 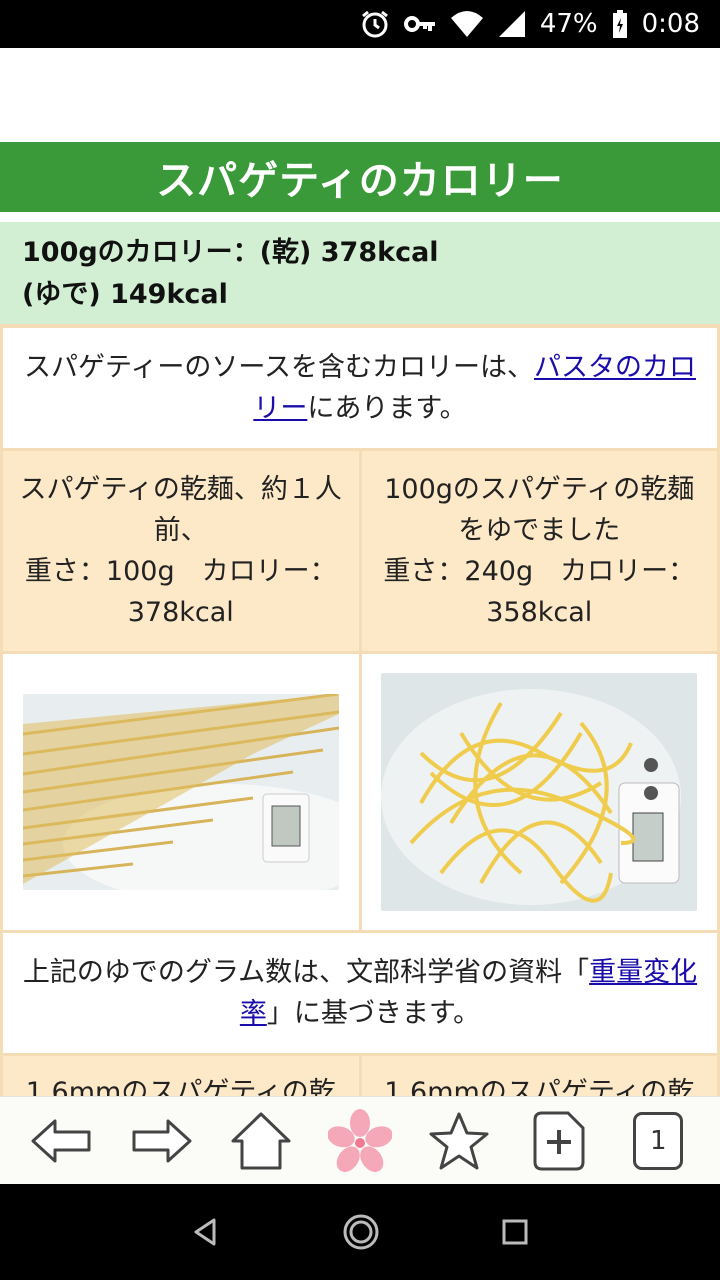 I want to click on battery-icon, so click(x=620, y=24).